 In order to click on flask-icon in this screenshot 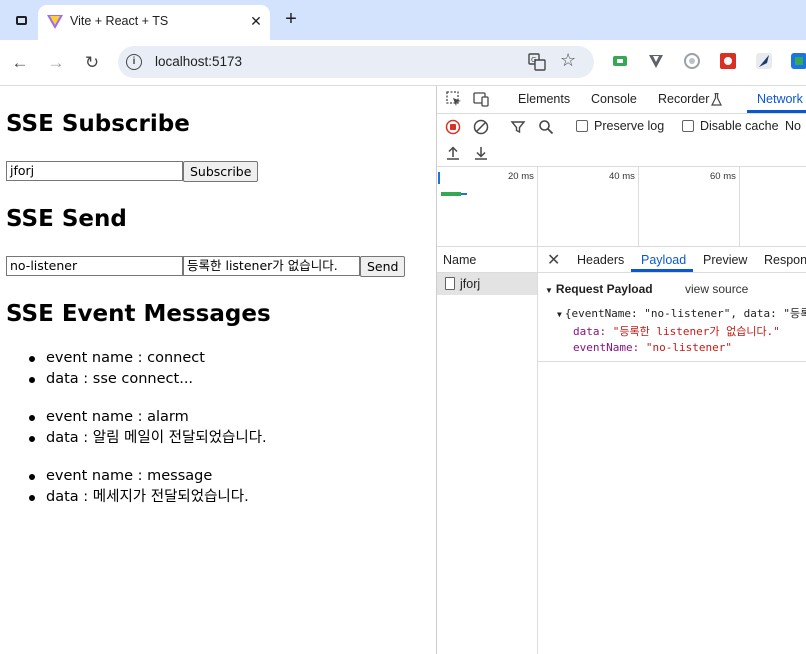, I will do `click(716, 99)`.